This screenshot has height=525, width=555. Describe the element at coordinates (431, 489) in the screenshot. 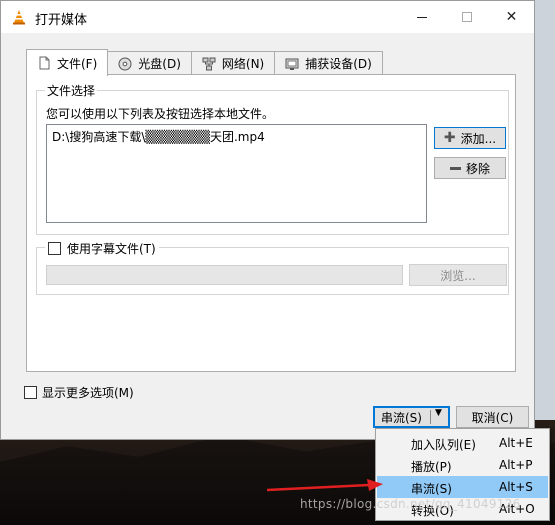

I see `menu-item-label: 串流(S)` at that location.